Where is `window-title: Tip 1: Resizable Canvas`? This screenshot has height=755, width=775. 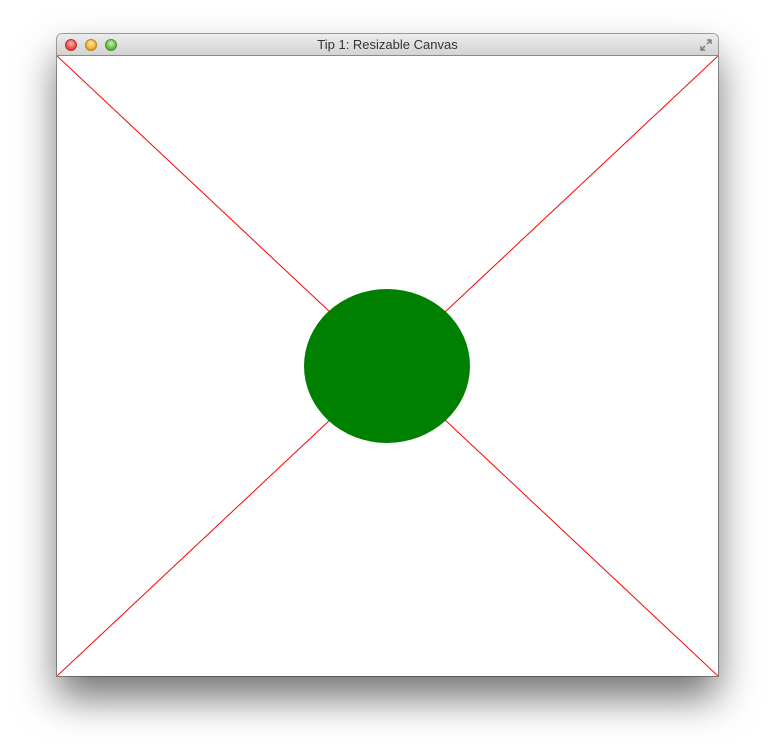
window-title: Tip 1: Resizable Canvas is located at coordinates (387, 44).